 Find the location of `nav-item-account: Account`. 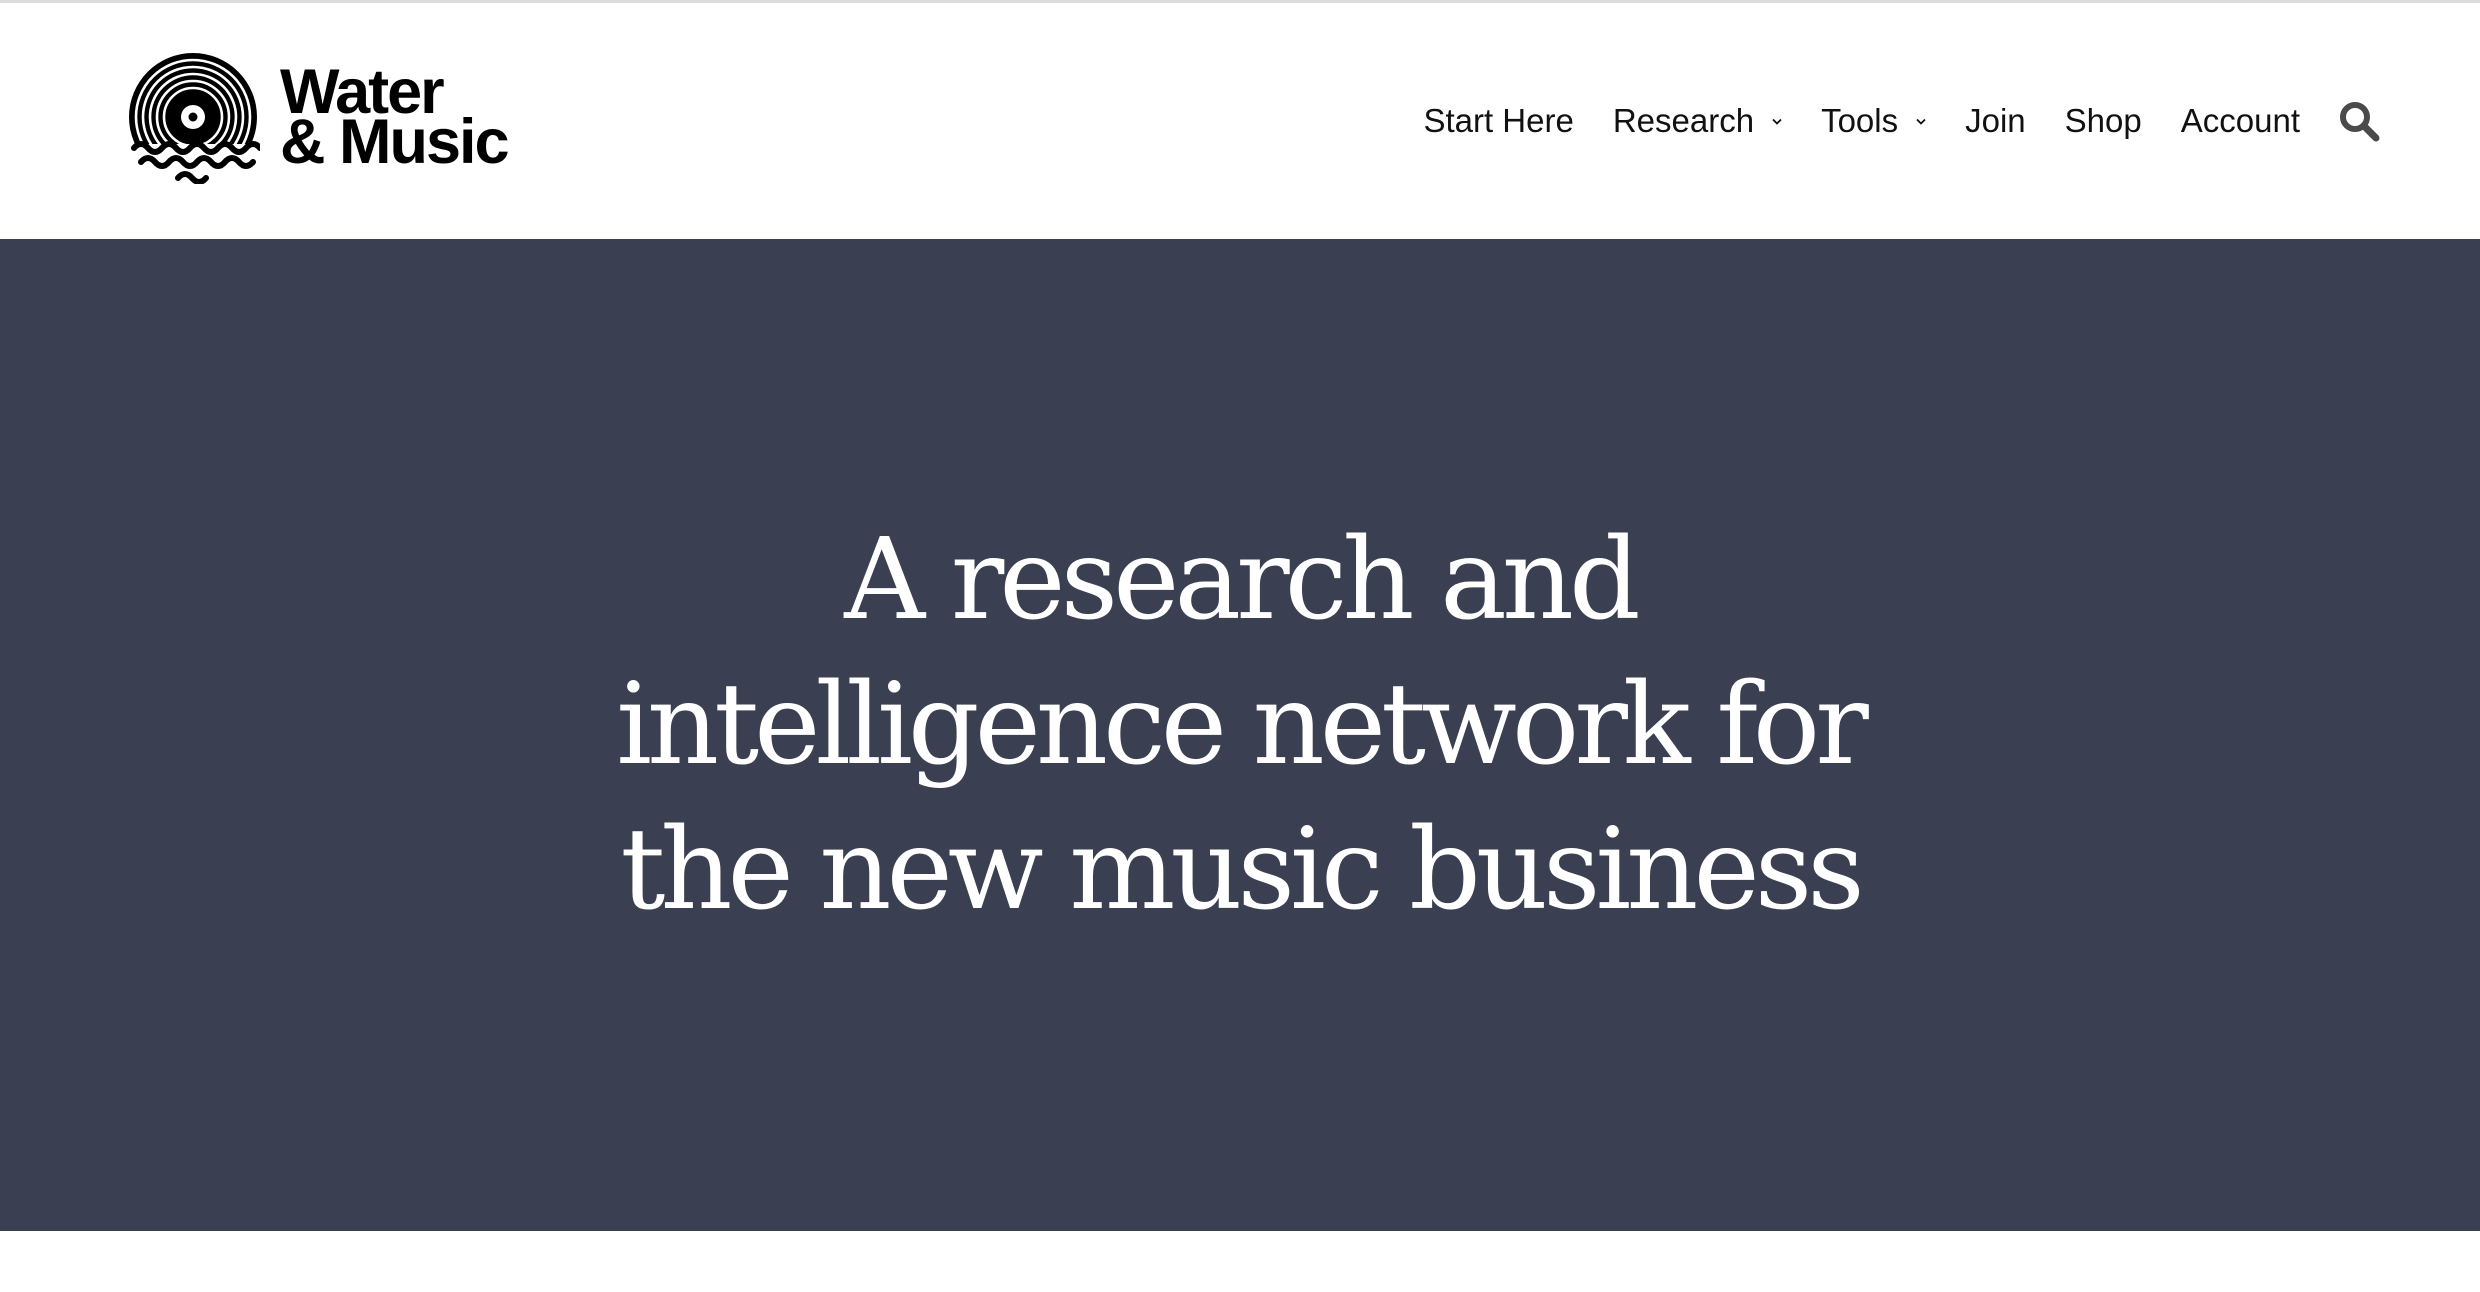

nav-item-account: Account is located at coordinates (2240, 121).